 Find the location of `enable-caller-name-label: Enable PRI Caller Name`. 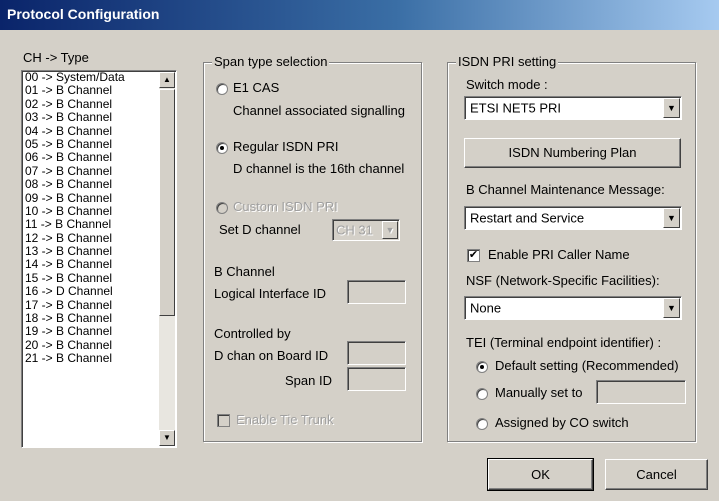

enable-caller-name-label: Enable PRI Caller Name is located at coordinates (559, 254).